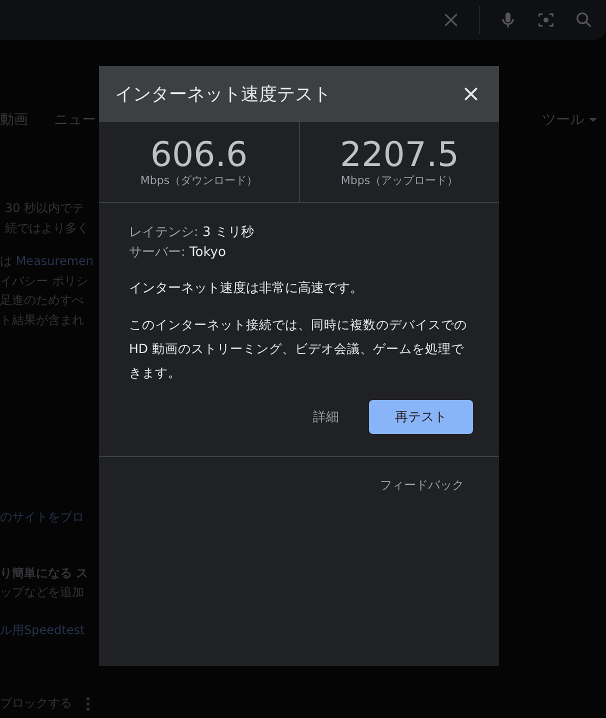 The width and height of the screenshot is (606, 718). Describe the element at coordinates (584, 20) in the screenshot. I see `search-icon` at that location.